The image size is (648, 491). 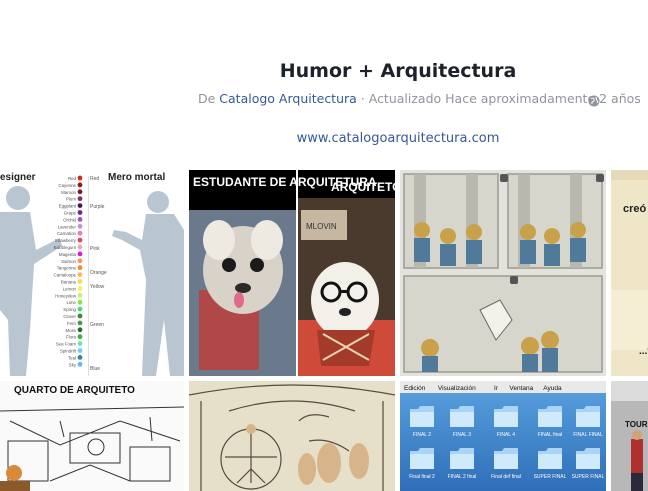 What do you see at coordinates (462, 464) in the screenshot?
I see `folder-icon: FINAL 2 final` at bounding box center [462, 464].